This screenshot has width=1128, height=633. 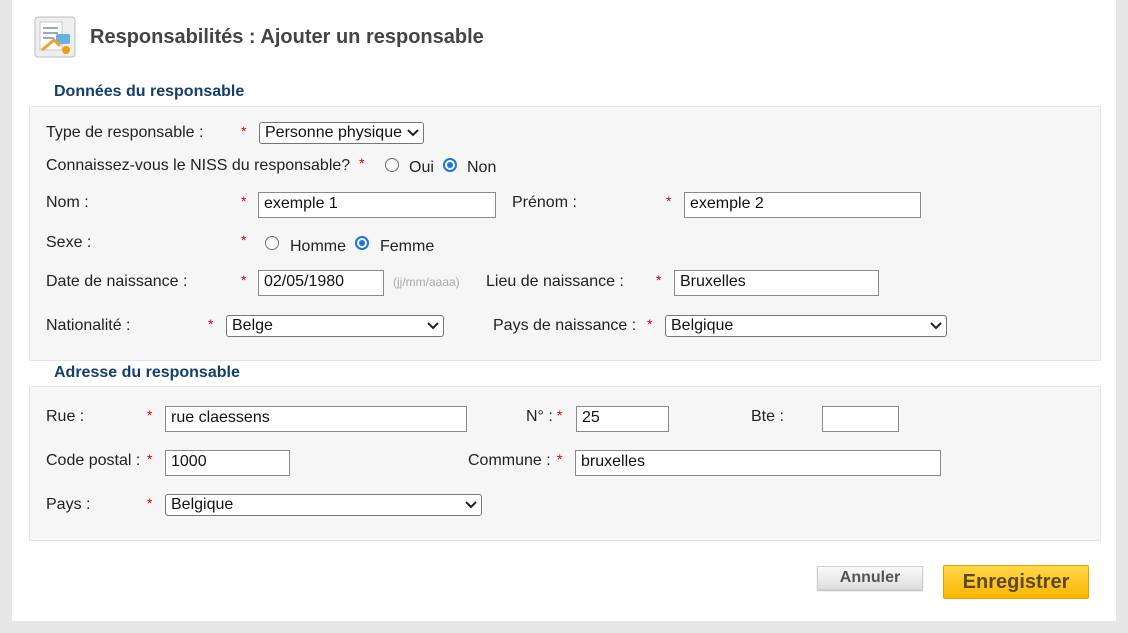 What do you see at coordinates (67, 202) in the screenshot?
I see `nom-label: Nom :` at bounding box center [67, 202].